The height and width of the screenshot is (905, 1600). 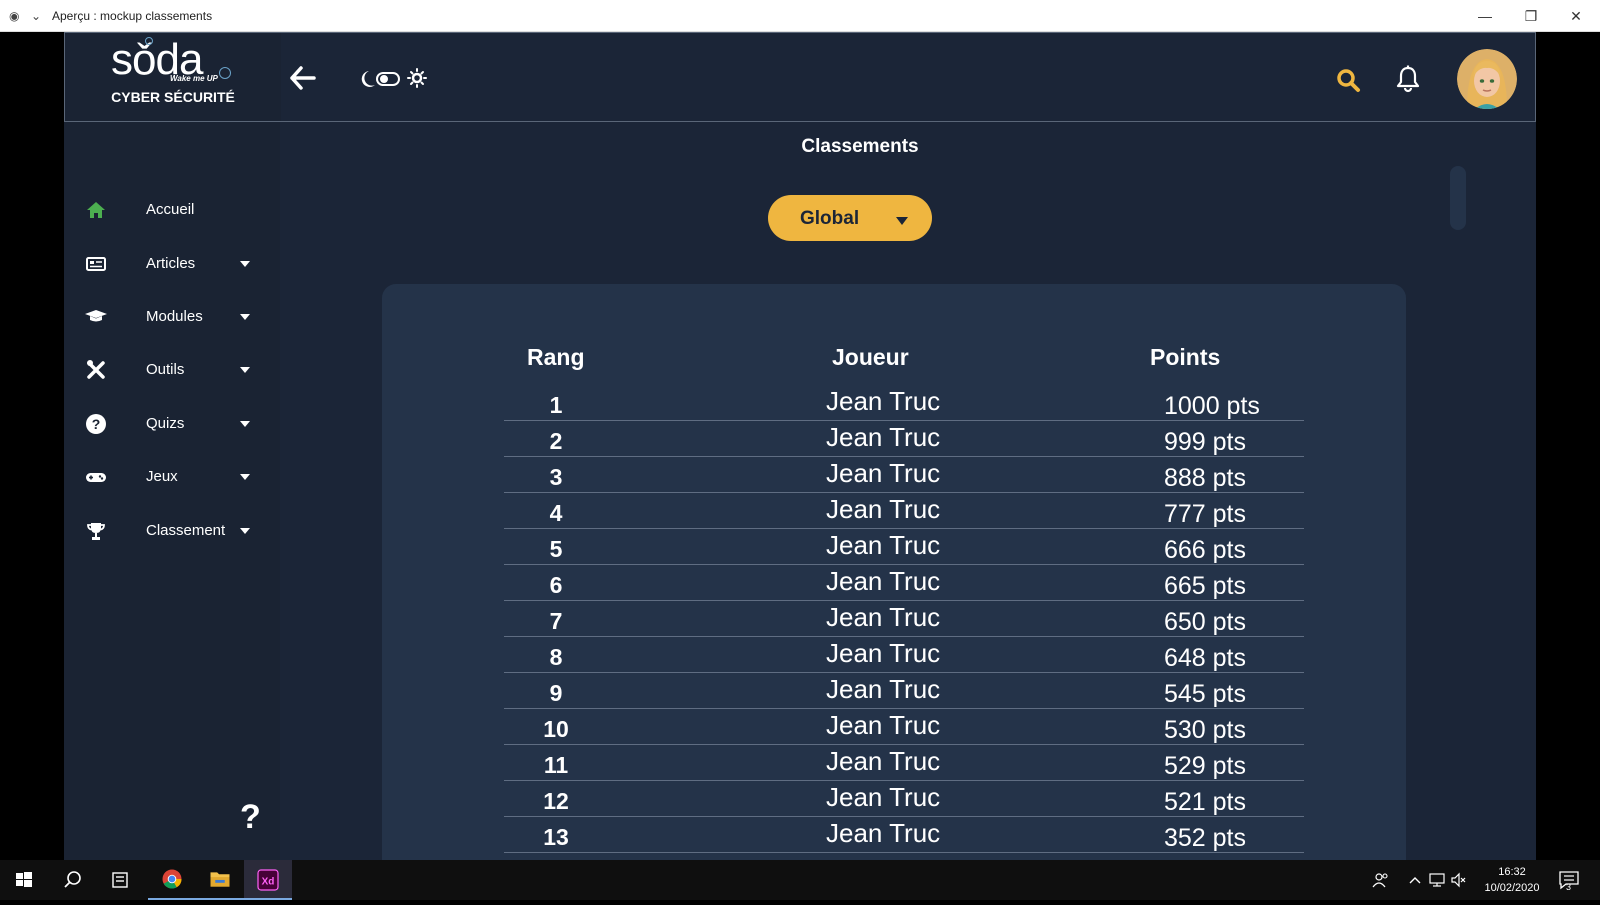 I want to click on table-row: 8 Jean Truc 648 pts, so click(x=904, y=654).